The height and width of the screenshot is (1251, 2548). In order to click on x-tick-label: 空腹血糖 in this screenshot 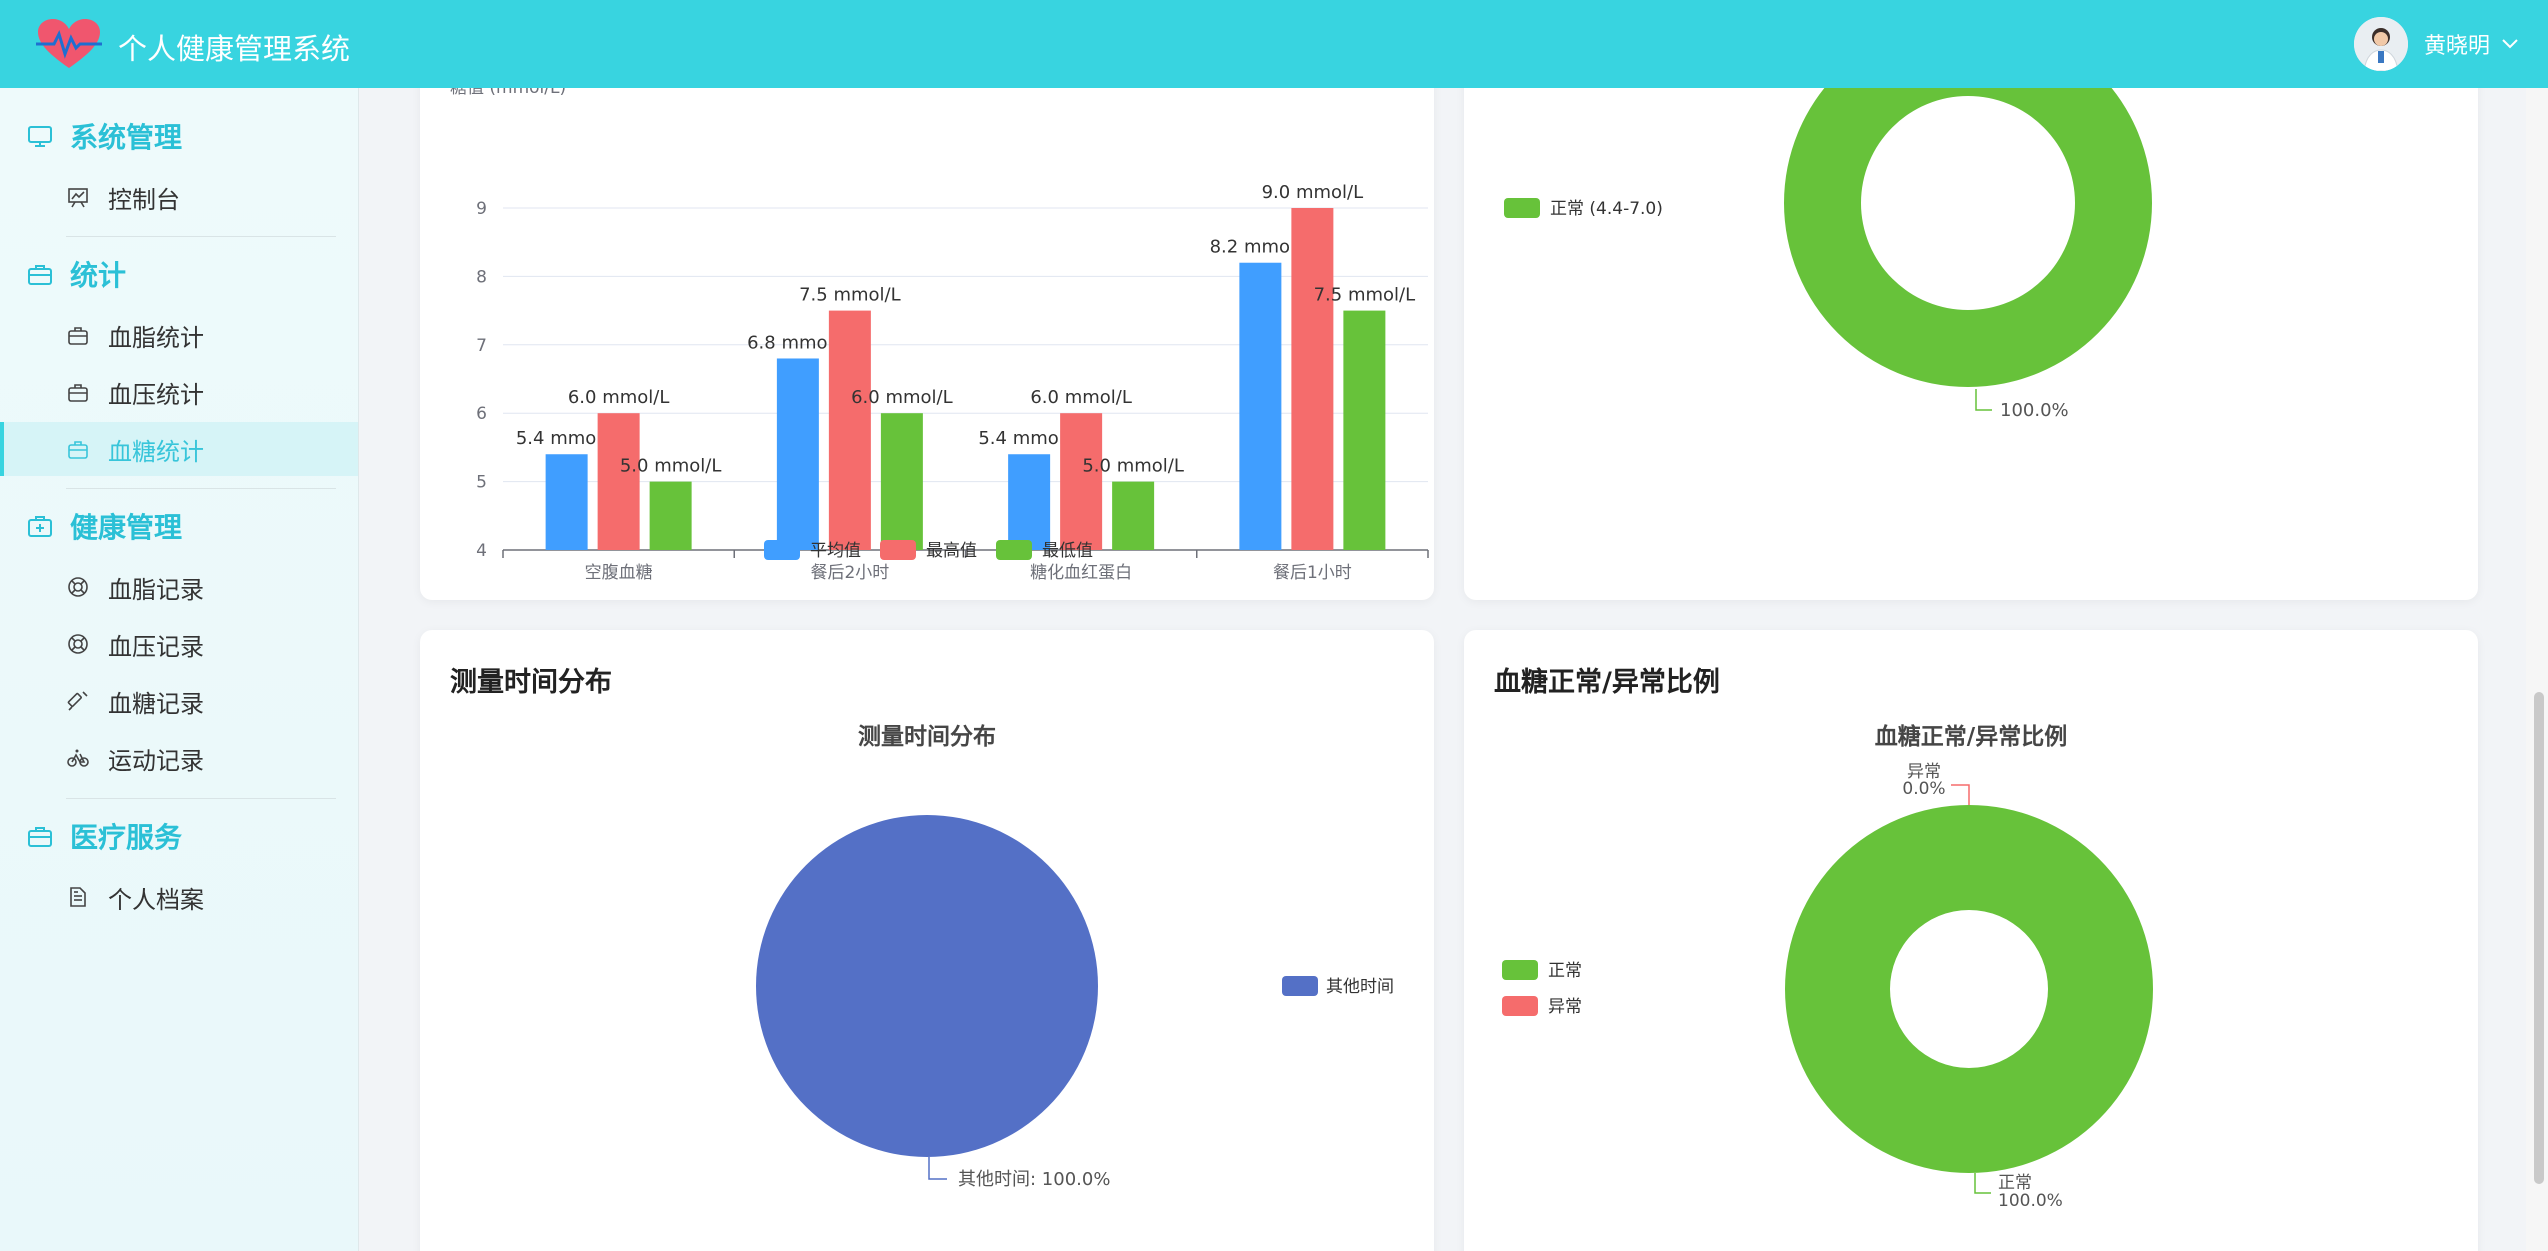, I will do `click(619, 573)`.